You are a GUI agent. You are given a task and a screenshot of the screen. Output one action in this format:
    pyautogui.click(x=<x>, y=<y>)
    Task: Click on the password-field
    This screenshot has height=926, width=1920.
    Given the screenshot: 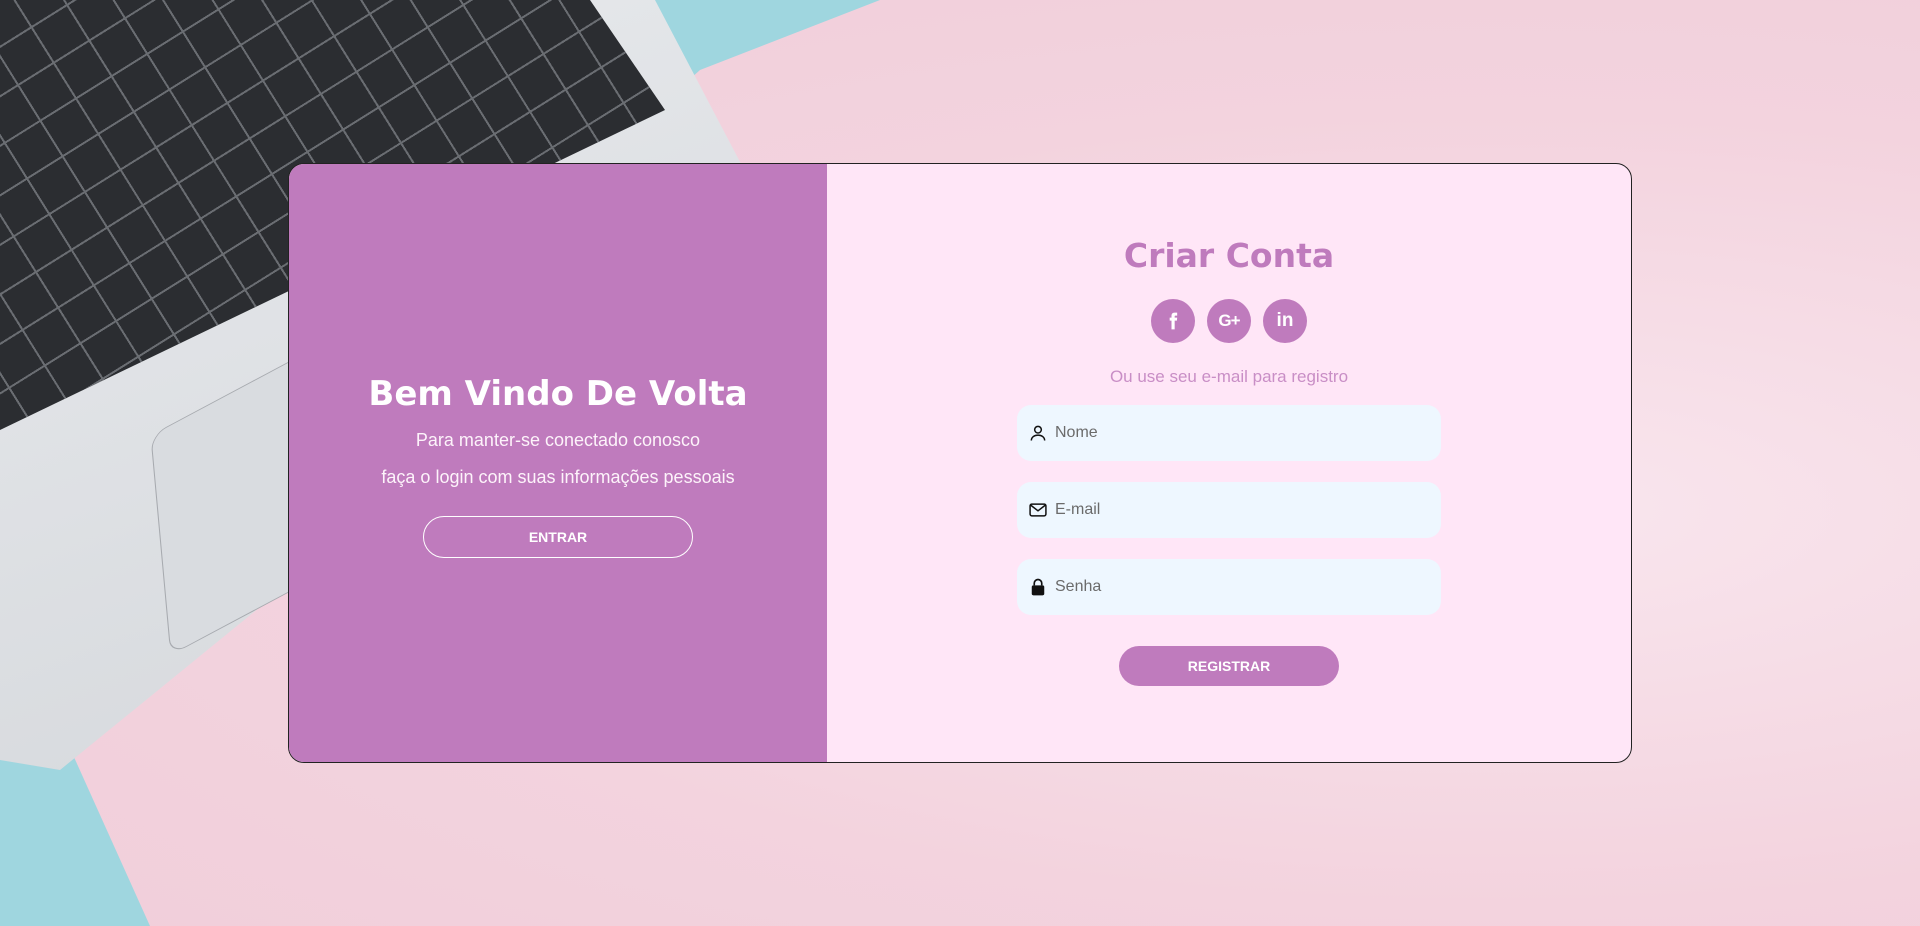 What is the action you would take?
    pyautogui.click(x=1229, y=587)
    